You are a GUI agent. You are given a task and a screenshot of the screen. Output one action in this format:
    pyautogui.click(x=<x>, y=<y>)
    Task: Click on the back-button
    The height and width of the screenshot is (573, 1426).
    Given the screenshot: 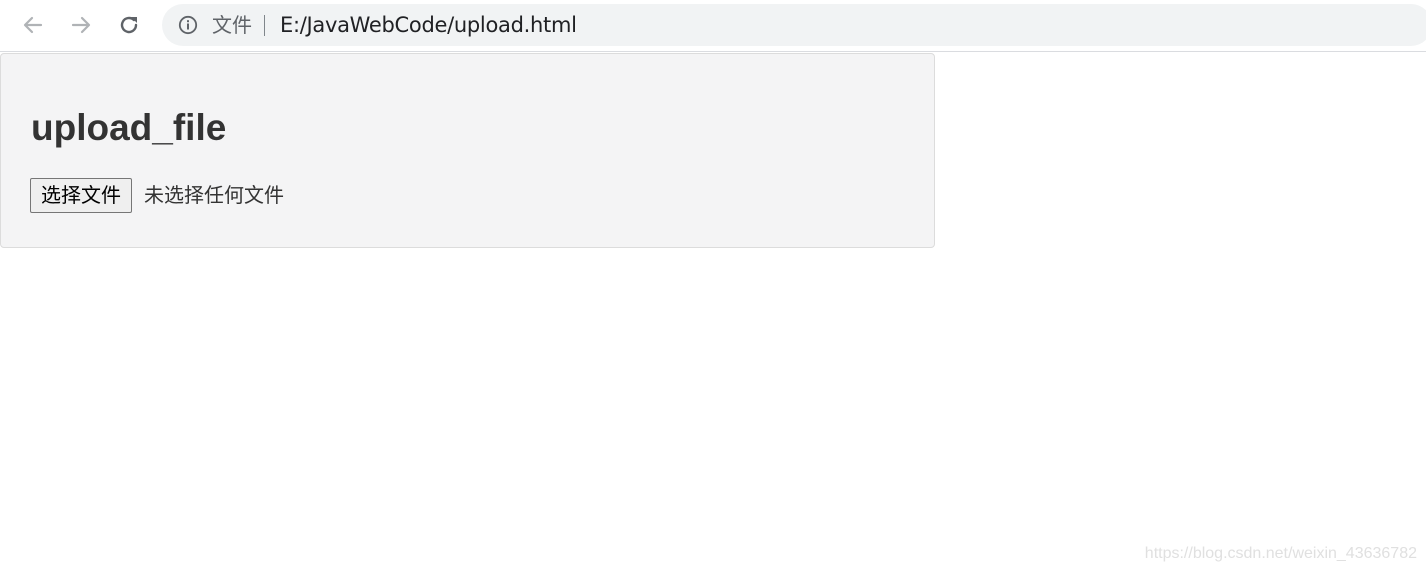 What is the action you would take?
    pyautogui.click(x=33, y=25)
    